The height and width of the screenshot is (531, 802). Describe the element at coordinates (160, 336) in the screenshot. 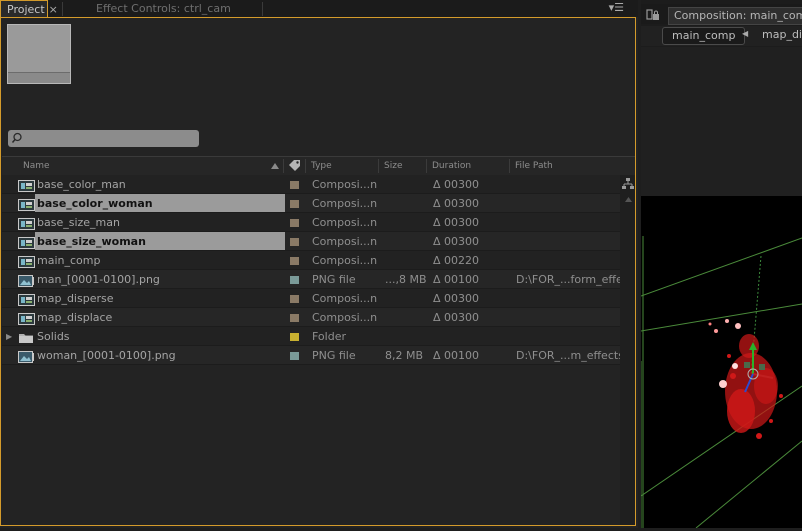

I see `item-name: Solids` at that location.